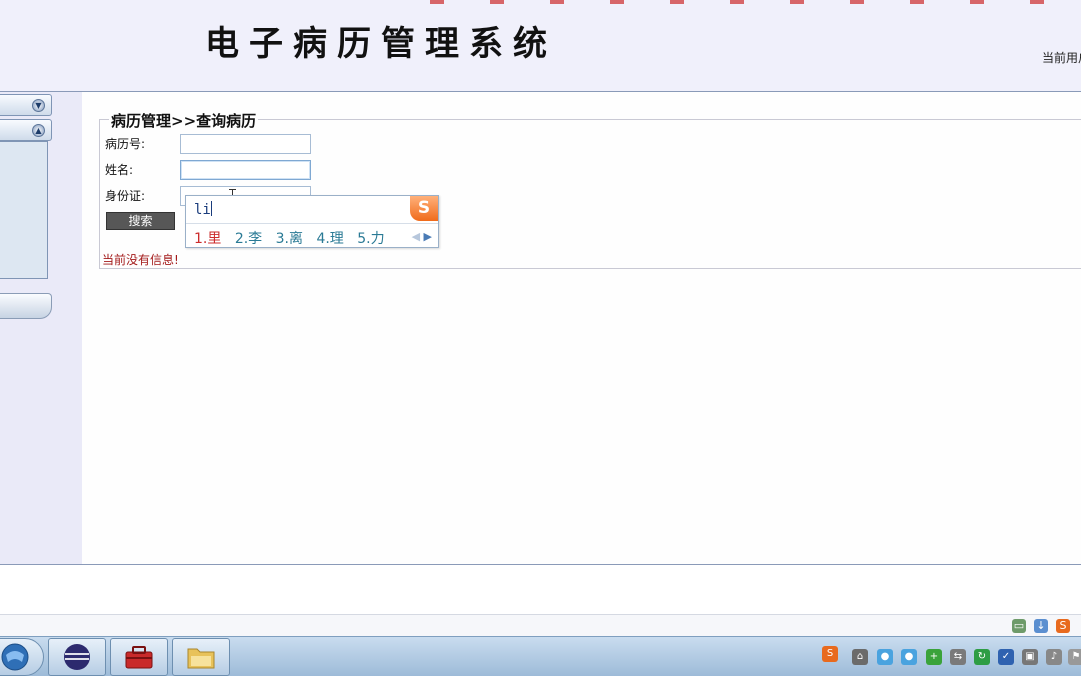  I want to click on ime-candidate: 3.离, so click(289, 239).